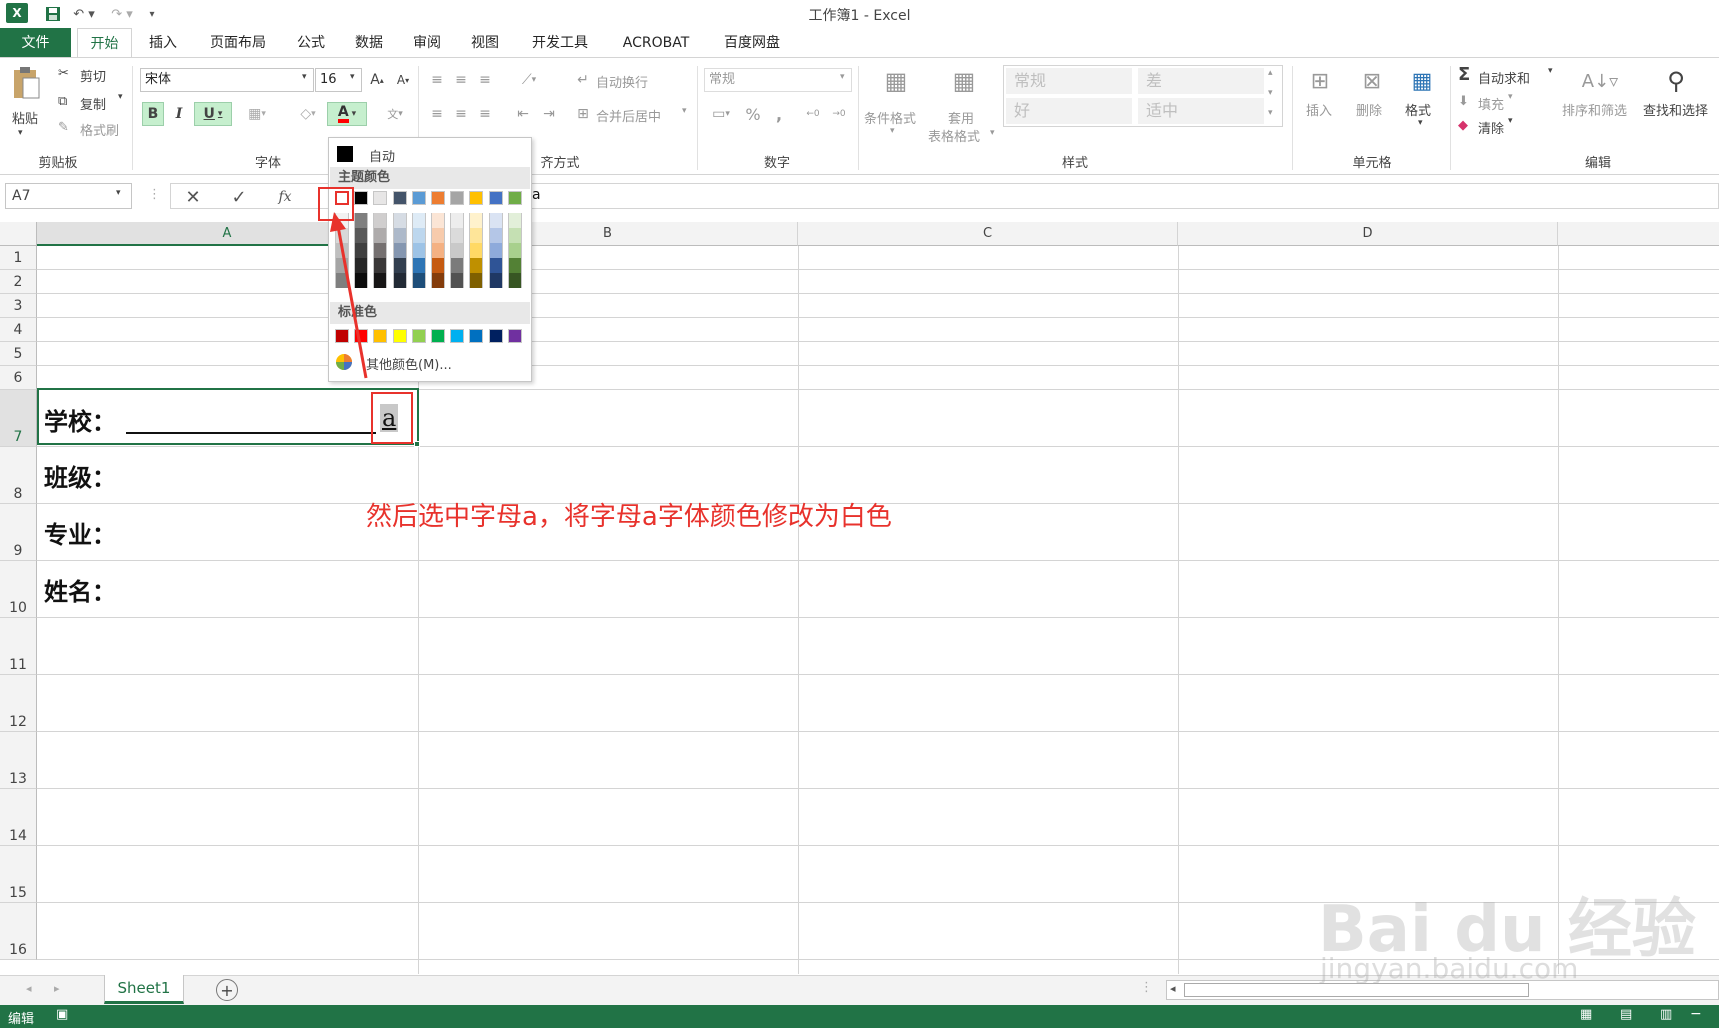 The width and height of the screenshot is (1719, 1028). What do you see at coordinates (1069, 81) in the screenshot?
I see `style-normal: 常规` at bounding box center [1069, 81].